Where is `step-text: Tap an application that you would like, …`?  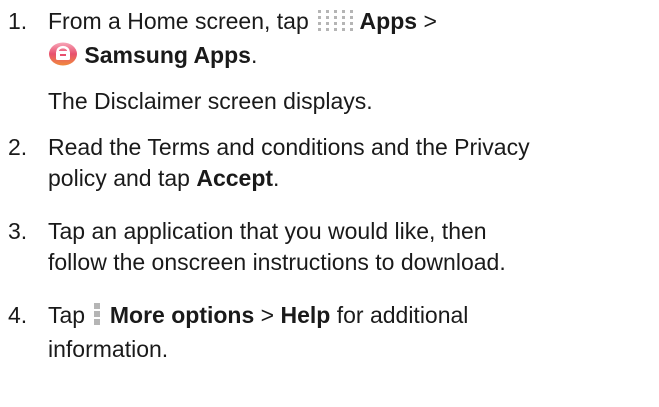
step-text: Tap an application that you would like, … is located at coordinates (267, 231).